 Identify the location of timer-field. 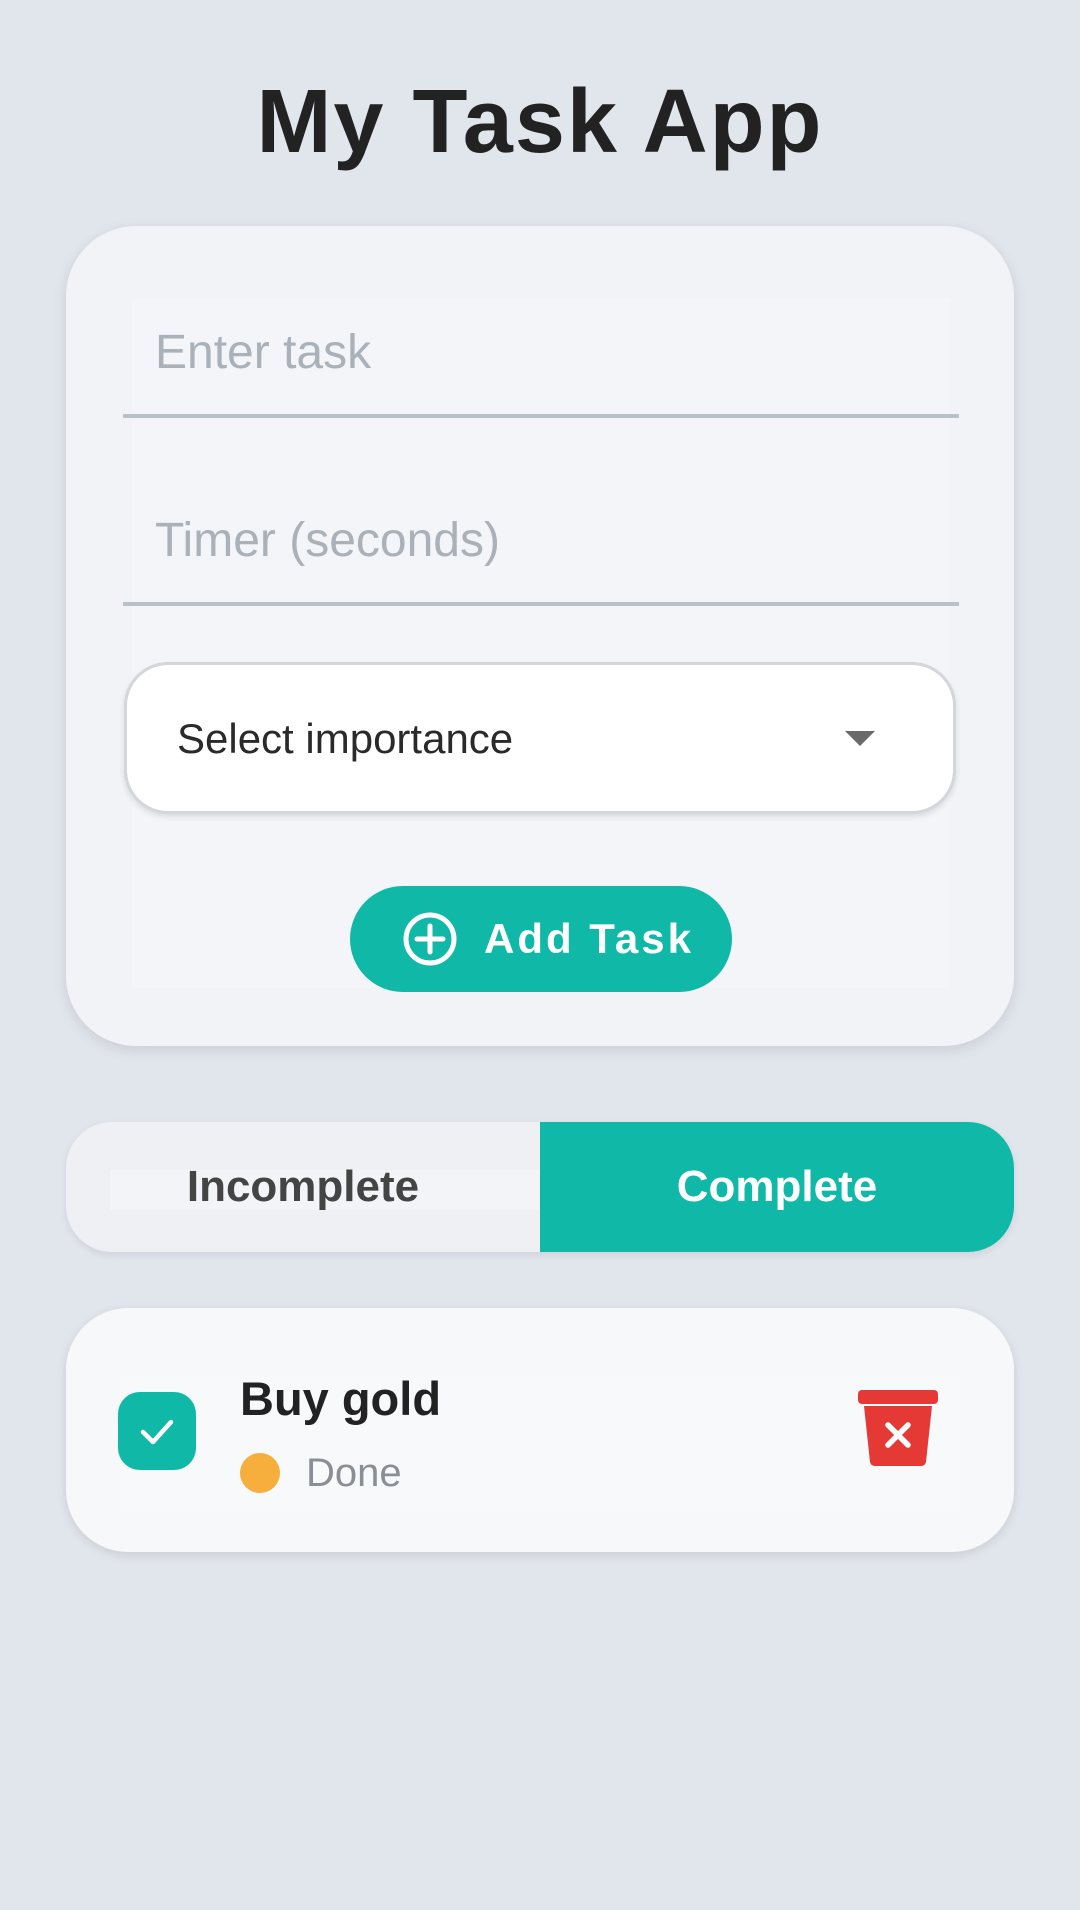
(541, 546).